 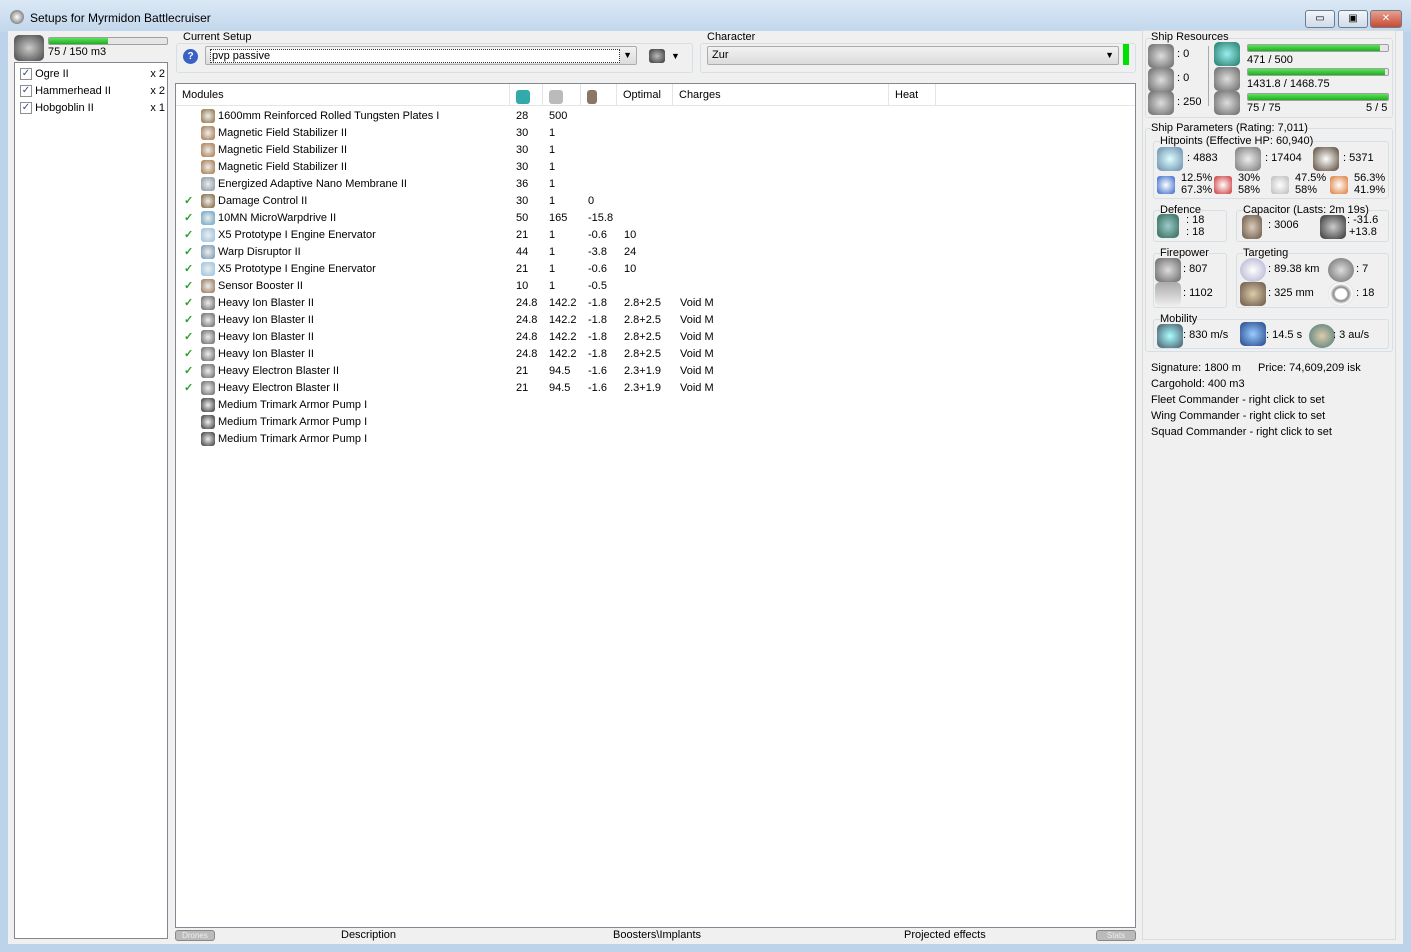 What do you see at coordinates (1183, 54) in the screenshot?
I see `turret-slots: : 0` at bounding box center [1183, 54].